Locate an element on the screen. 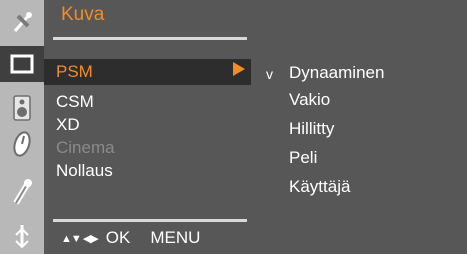 The width and height of the screenshot is (467, 254). submenu-item-hillitty: Hillitty is located at coordinates (311, 129).